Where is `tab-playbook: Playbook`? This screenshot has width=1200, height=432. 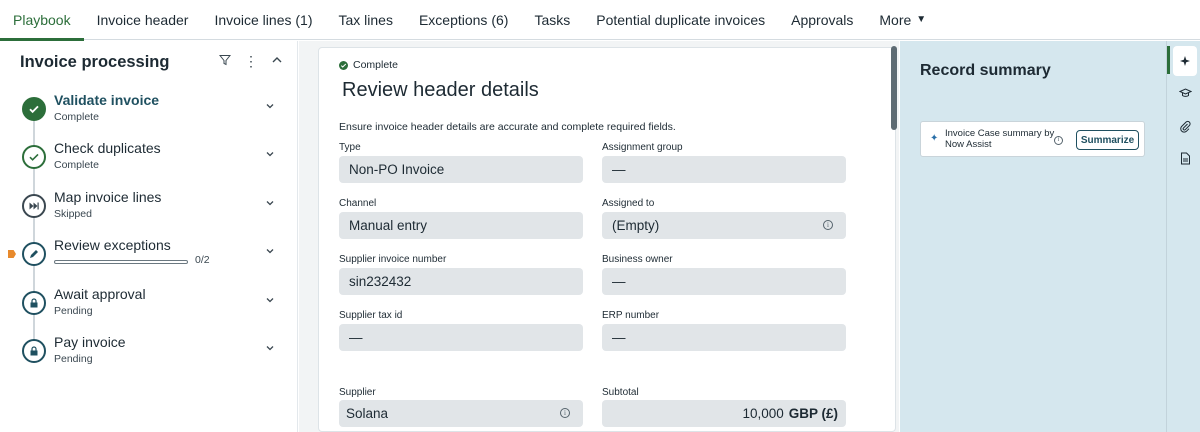 tab-playbook: Playbook is located at coordinates (42, 20).